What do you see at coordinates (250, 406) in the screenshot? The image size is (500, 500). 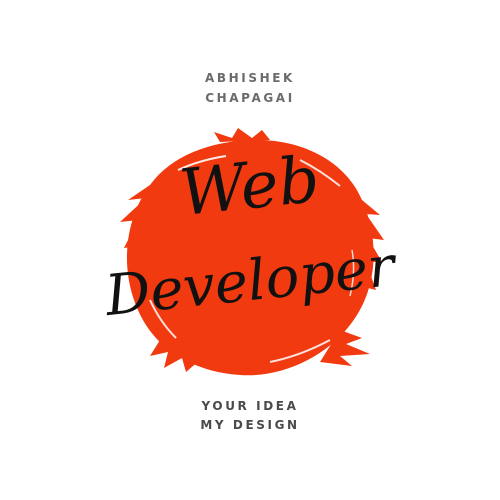 I see `tagline-line1: YOUR IDEA` at bounding box center [250, 406].